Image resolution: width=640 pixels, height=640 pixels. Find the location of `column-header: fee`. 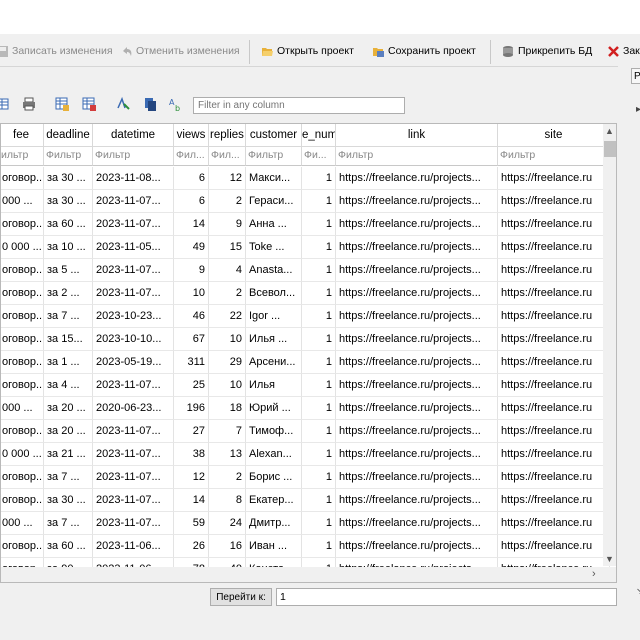

column-header: fee is located at coordinates (22, 135).